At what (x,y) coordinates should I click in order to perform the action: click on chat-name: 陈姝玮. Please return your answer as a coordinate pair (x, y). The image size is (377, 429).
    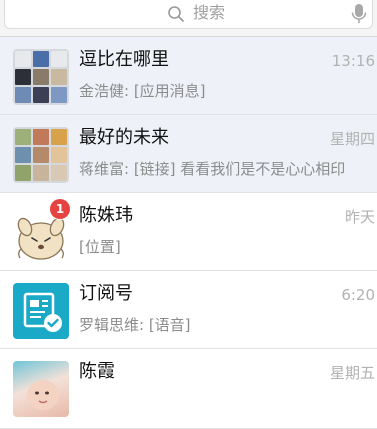
    Looking at the image, I should click on (106, 215).